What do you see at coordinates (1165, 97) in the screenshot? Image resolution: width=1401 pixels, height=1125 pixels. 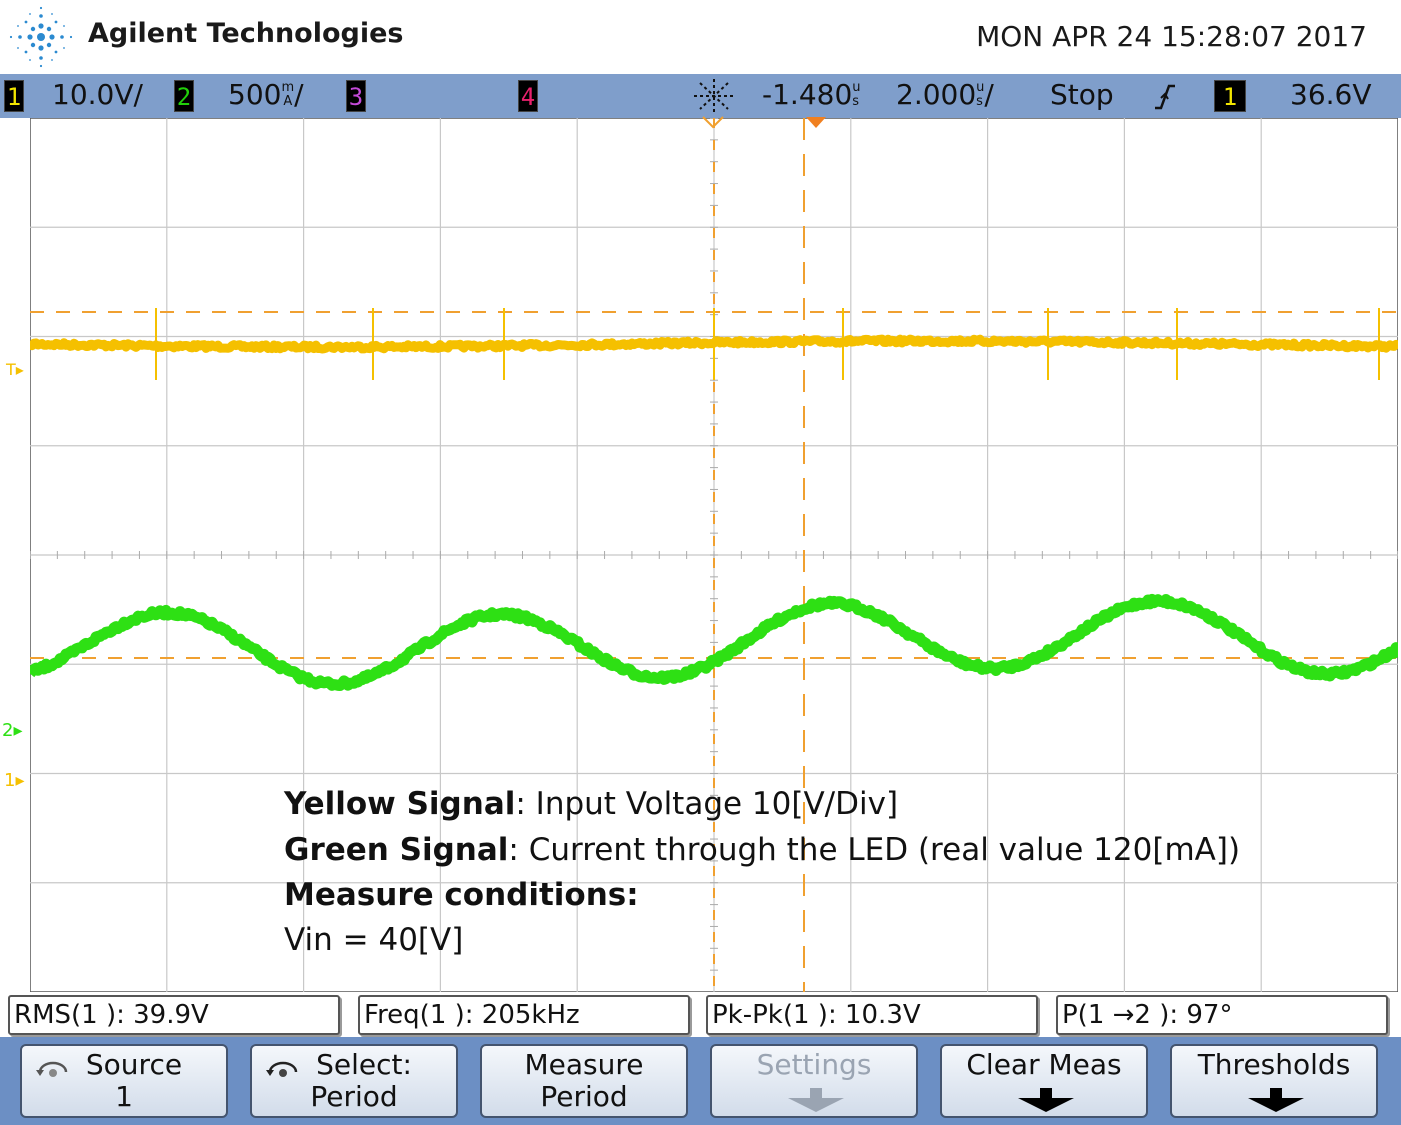 I see `rising-edge-icon` at bounding box center [1165, 97].